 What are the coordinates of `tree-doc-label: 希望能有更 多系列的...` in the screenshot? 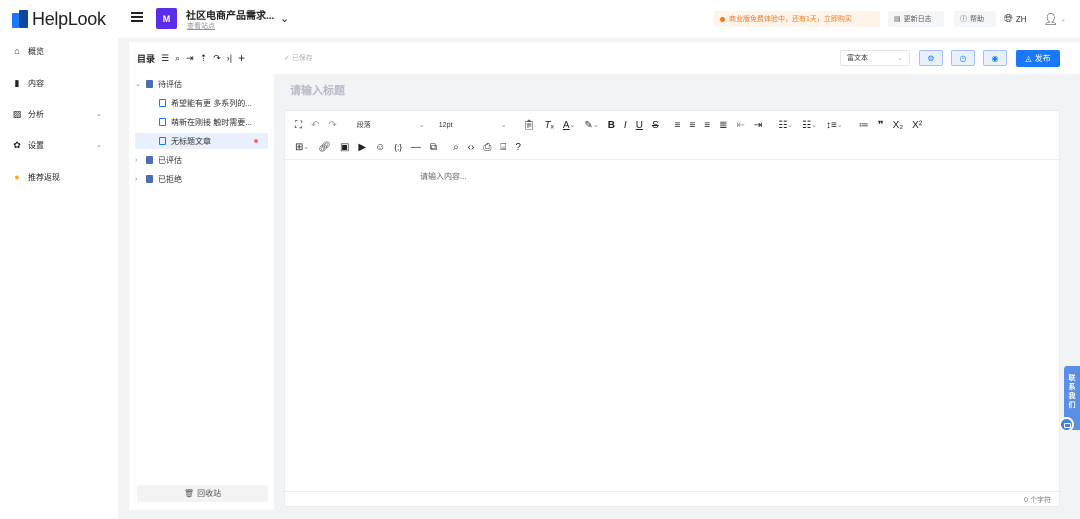 It's located at (211, 103).